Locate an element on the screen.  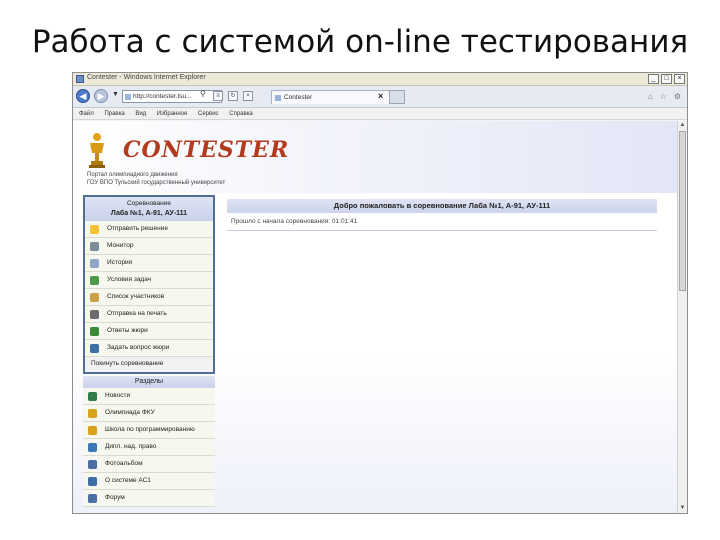
section-menu-item-4: Фотоальбом is located at coordinates (149, 464).